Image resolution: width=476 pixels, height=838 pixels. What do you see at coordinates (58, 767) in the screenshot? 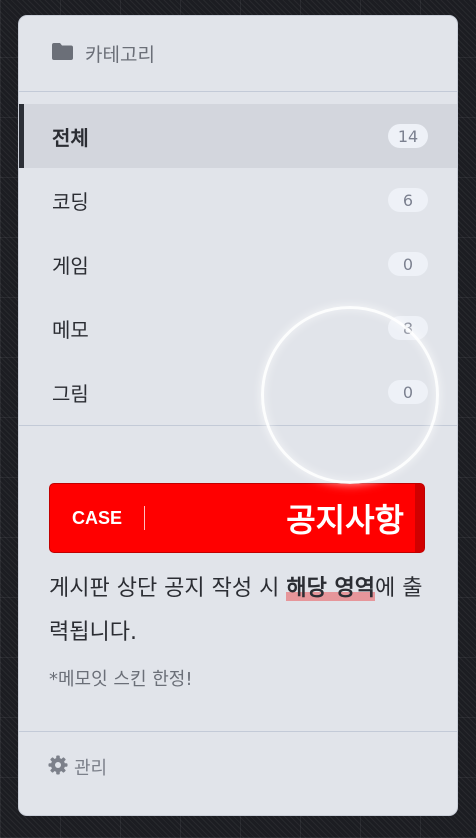
I see `gear-icon` at bounding box center [58, 767].